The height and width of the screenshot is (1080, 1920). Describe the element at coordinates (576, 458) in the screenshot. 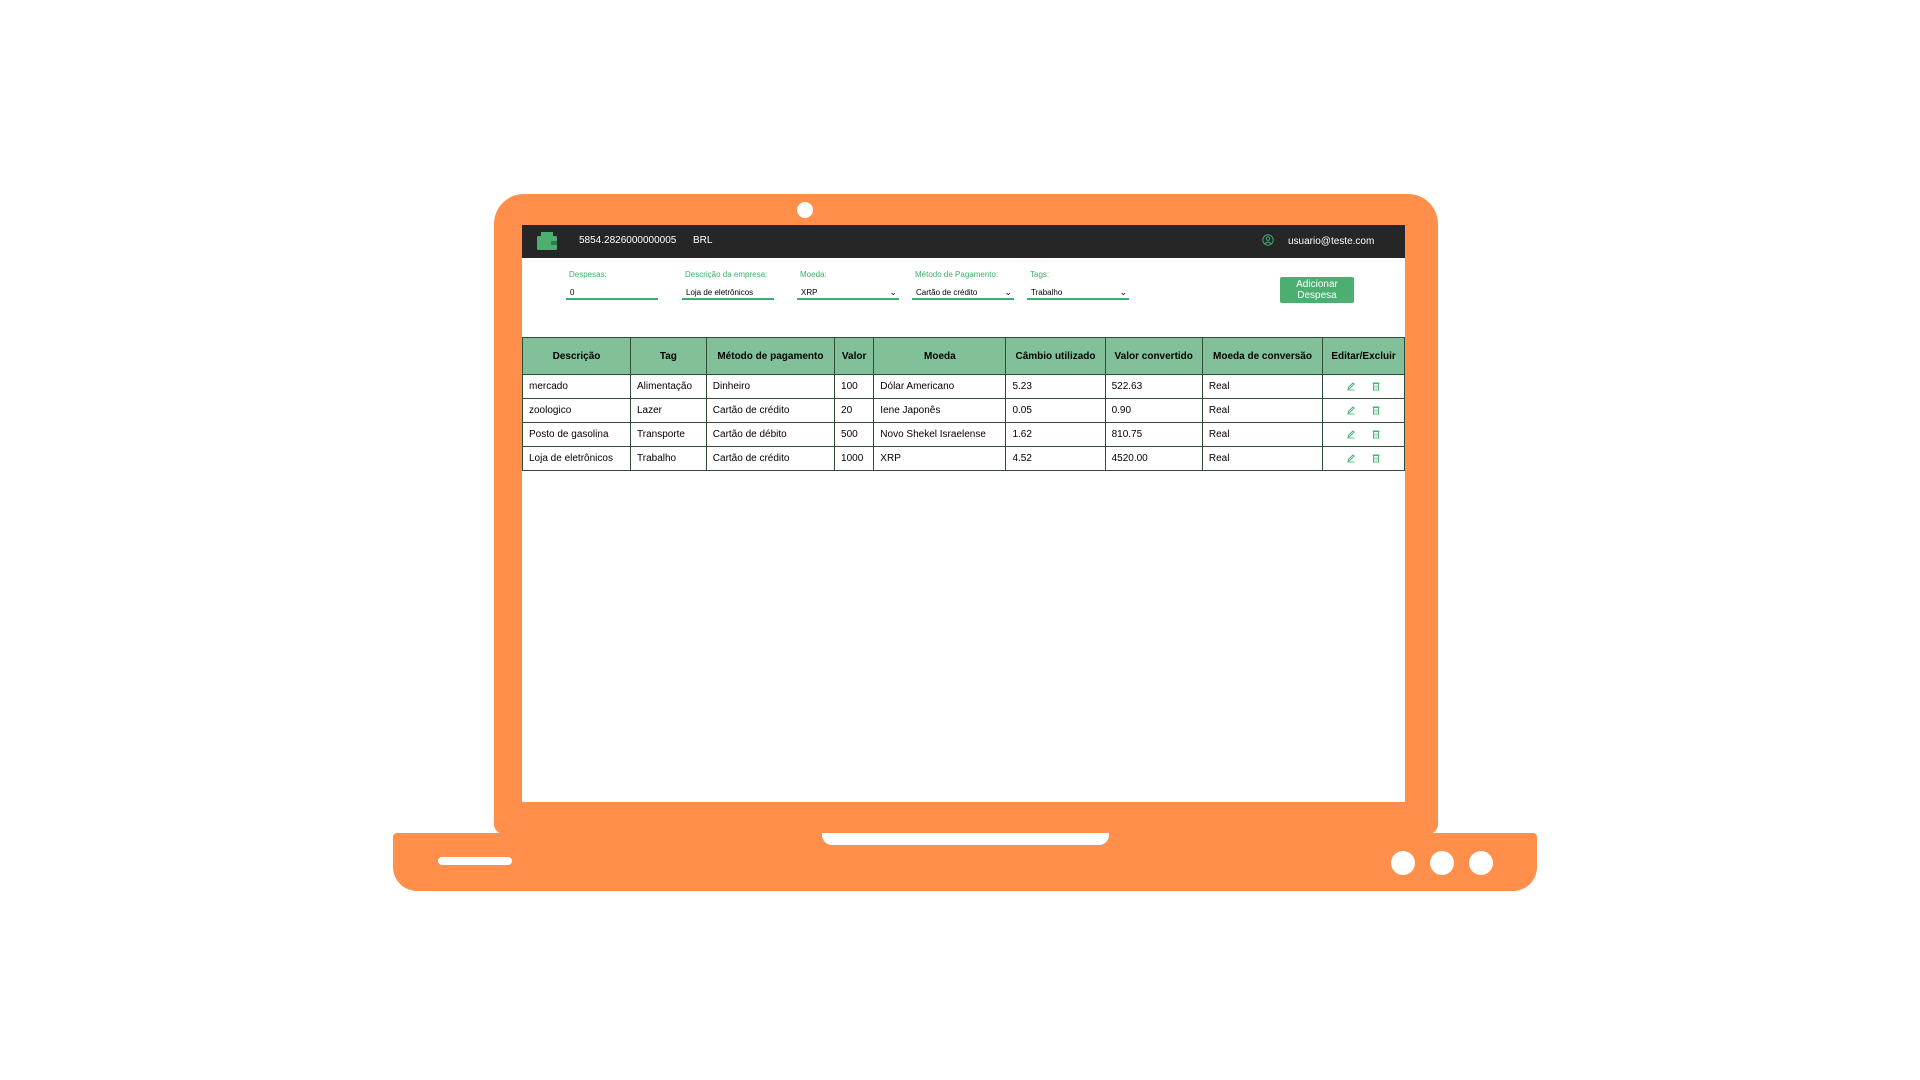

I see `table-cell: Loja de eletrônicos` at that location.